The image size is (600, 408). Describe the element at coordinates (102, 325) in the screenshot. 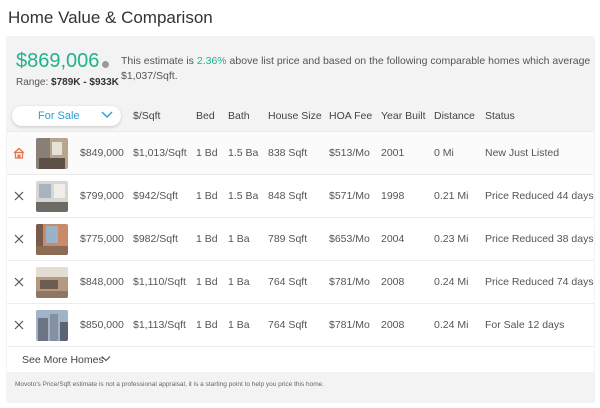

I see `home-price: $850,000` at that location.